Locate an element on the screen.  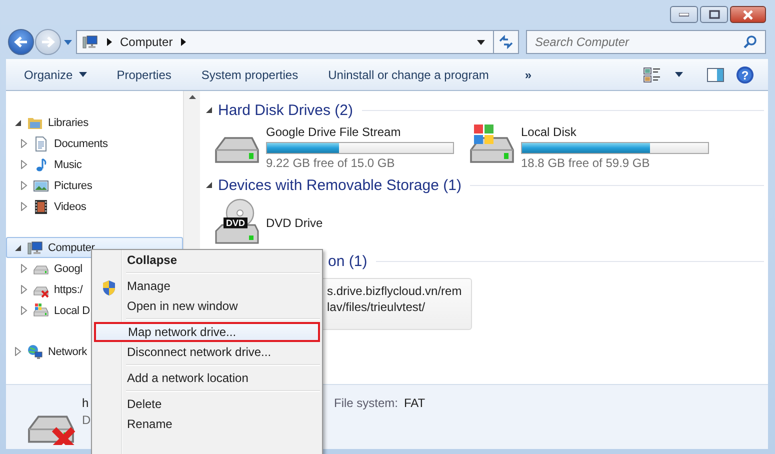
location-path: s.drive.bizflycloud.vn/rem is located at coordinates (395, 291).